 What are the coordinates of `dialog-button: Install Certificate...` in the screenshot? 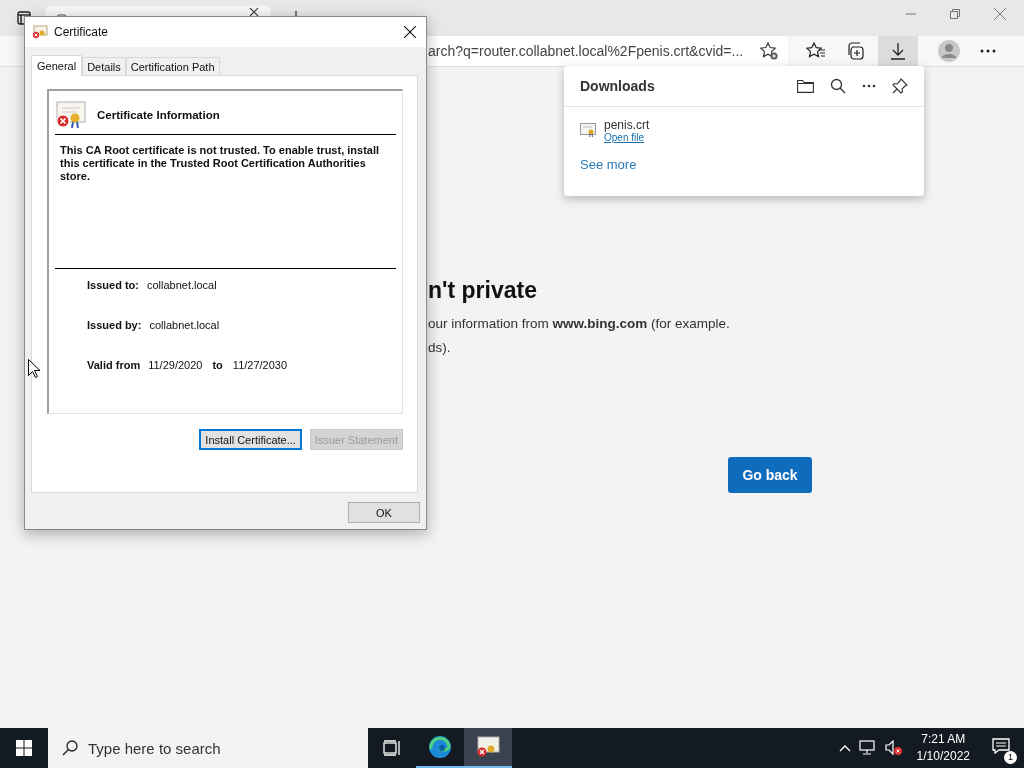 It's located at (250, 439).